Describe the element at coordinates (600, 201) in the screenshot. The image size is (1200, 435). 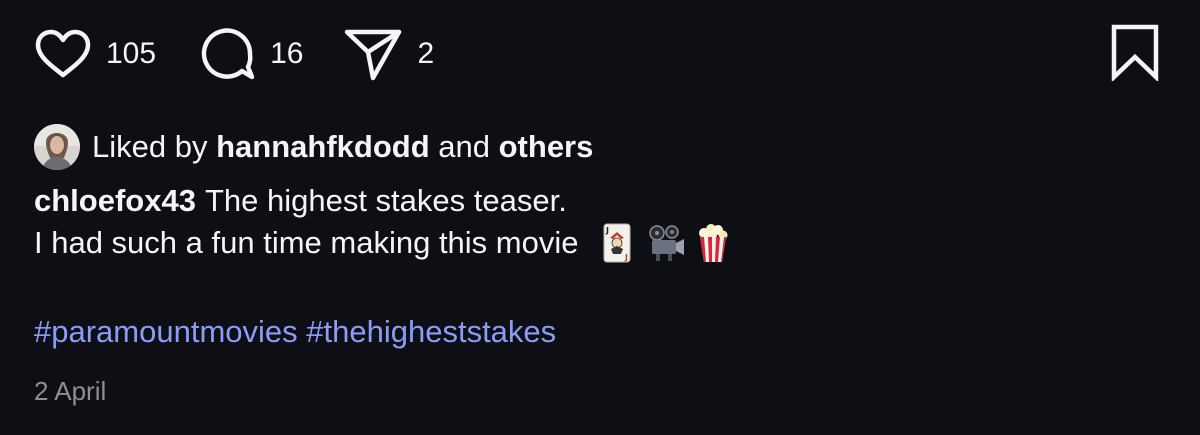
I see `caption-line-1: chloefox43 The highest stakes teaser.` at that location.